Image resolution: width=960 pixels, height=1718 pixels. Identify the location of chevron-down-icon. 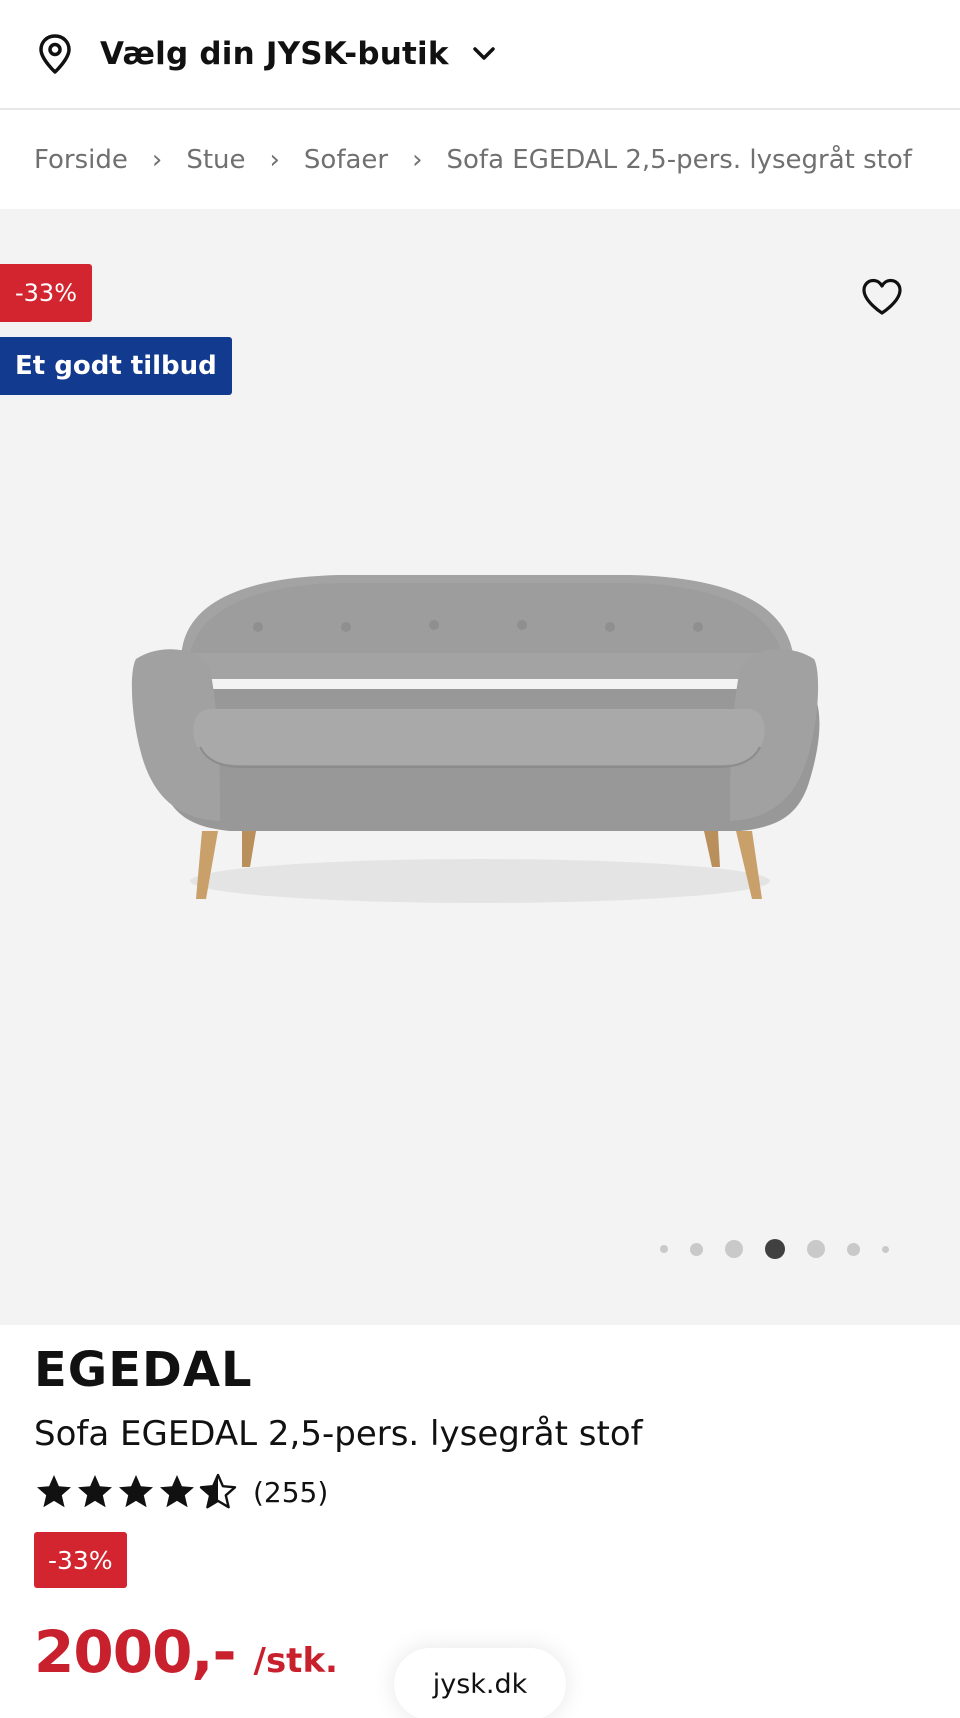
(484, 54).